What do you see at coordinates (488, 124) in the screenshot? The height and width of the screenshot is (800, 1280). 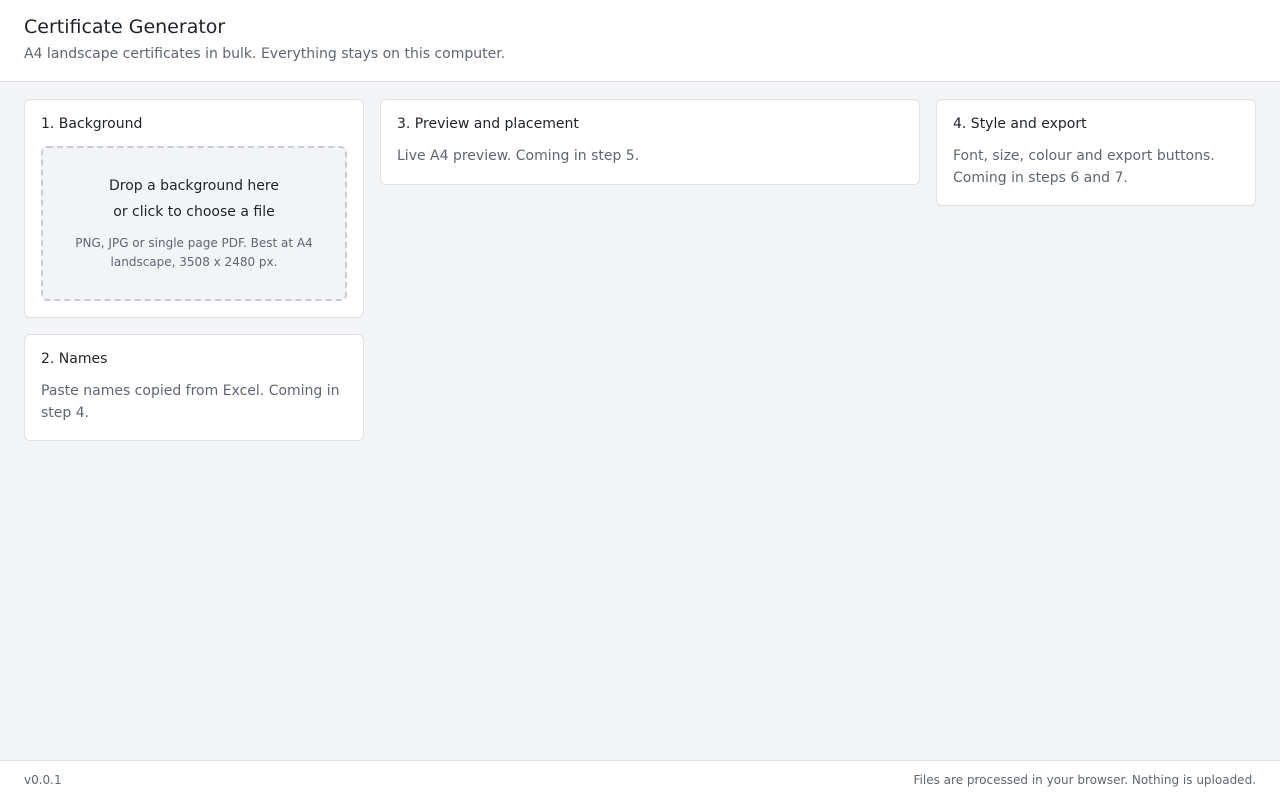 I see `preview-card-title: 3. Preview and placement` at bounding box center [488, 124].